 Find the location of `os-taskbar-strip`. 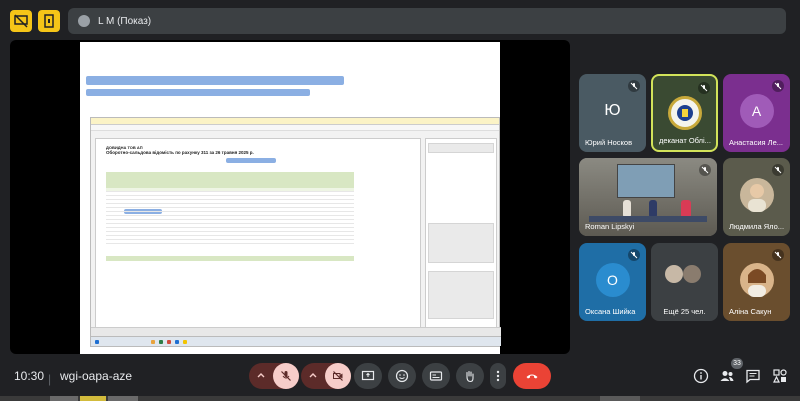

os-taskbar-strip is located at coordinates (400, 398).